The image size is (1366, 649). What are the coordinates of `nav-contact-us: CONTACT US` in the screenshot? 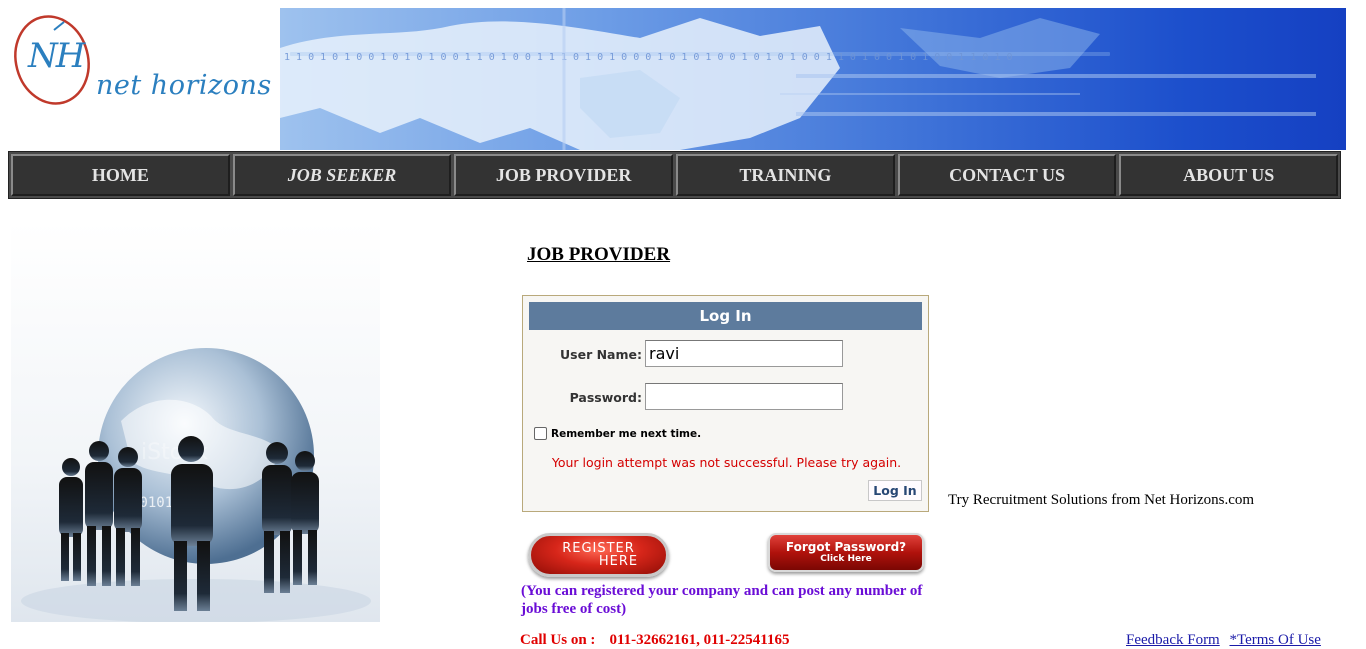 It's located at (1007, 175).